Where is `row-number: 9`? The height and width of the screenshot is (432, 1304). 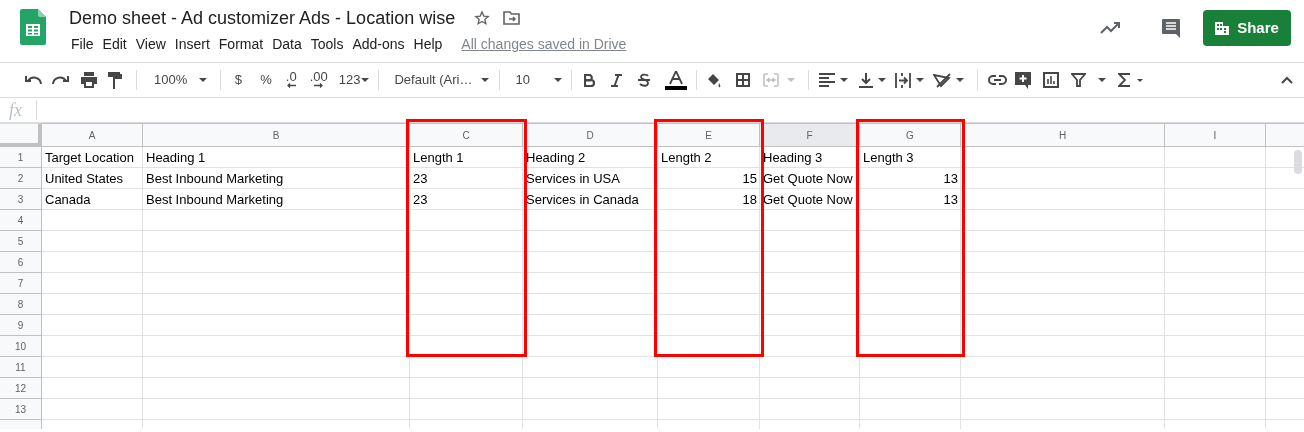 row-number: 9 is located at coordinates (21, 325).